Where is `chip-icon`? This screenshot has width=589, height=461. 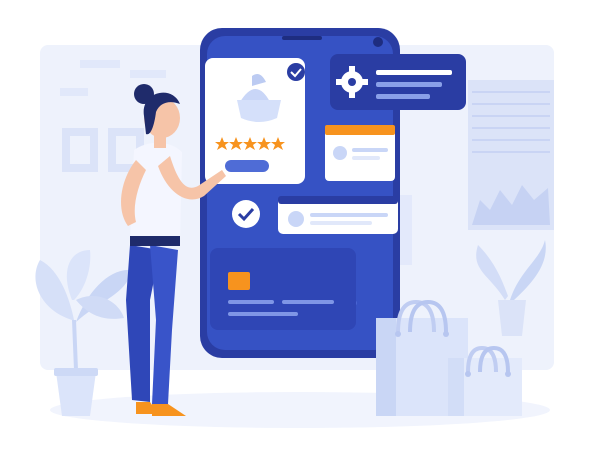 chip-icon is located at coordinates (239, 281).